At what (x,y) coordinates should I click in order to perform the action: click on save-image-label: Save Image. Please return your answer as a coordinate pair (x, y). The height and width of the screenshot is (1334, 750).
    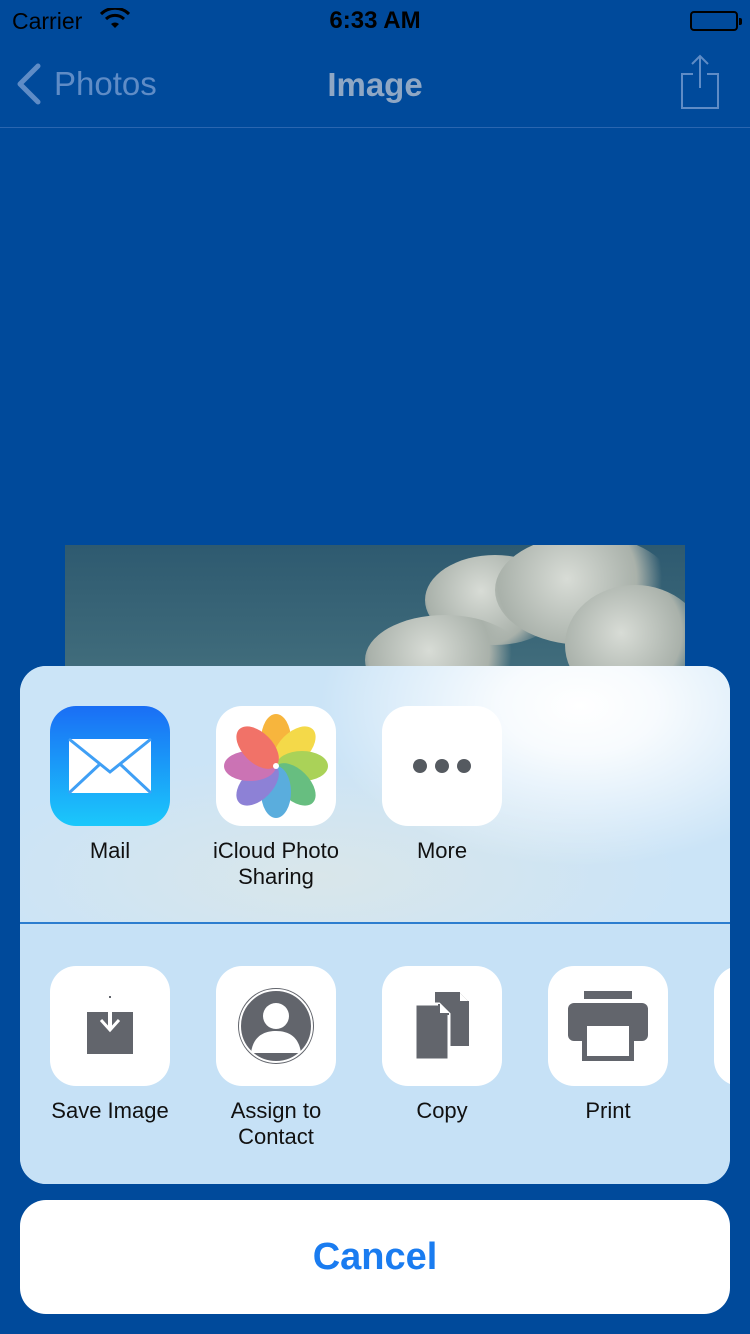
    Looking at the image, I should click on (110, 1110).